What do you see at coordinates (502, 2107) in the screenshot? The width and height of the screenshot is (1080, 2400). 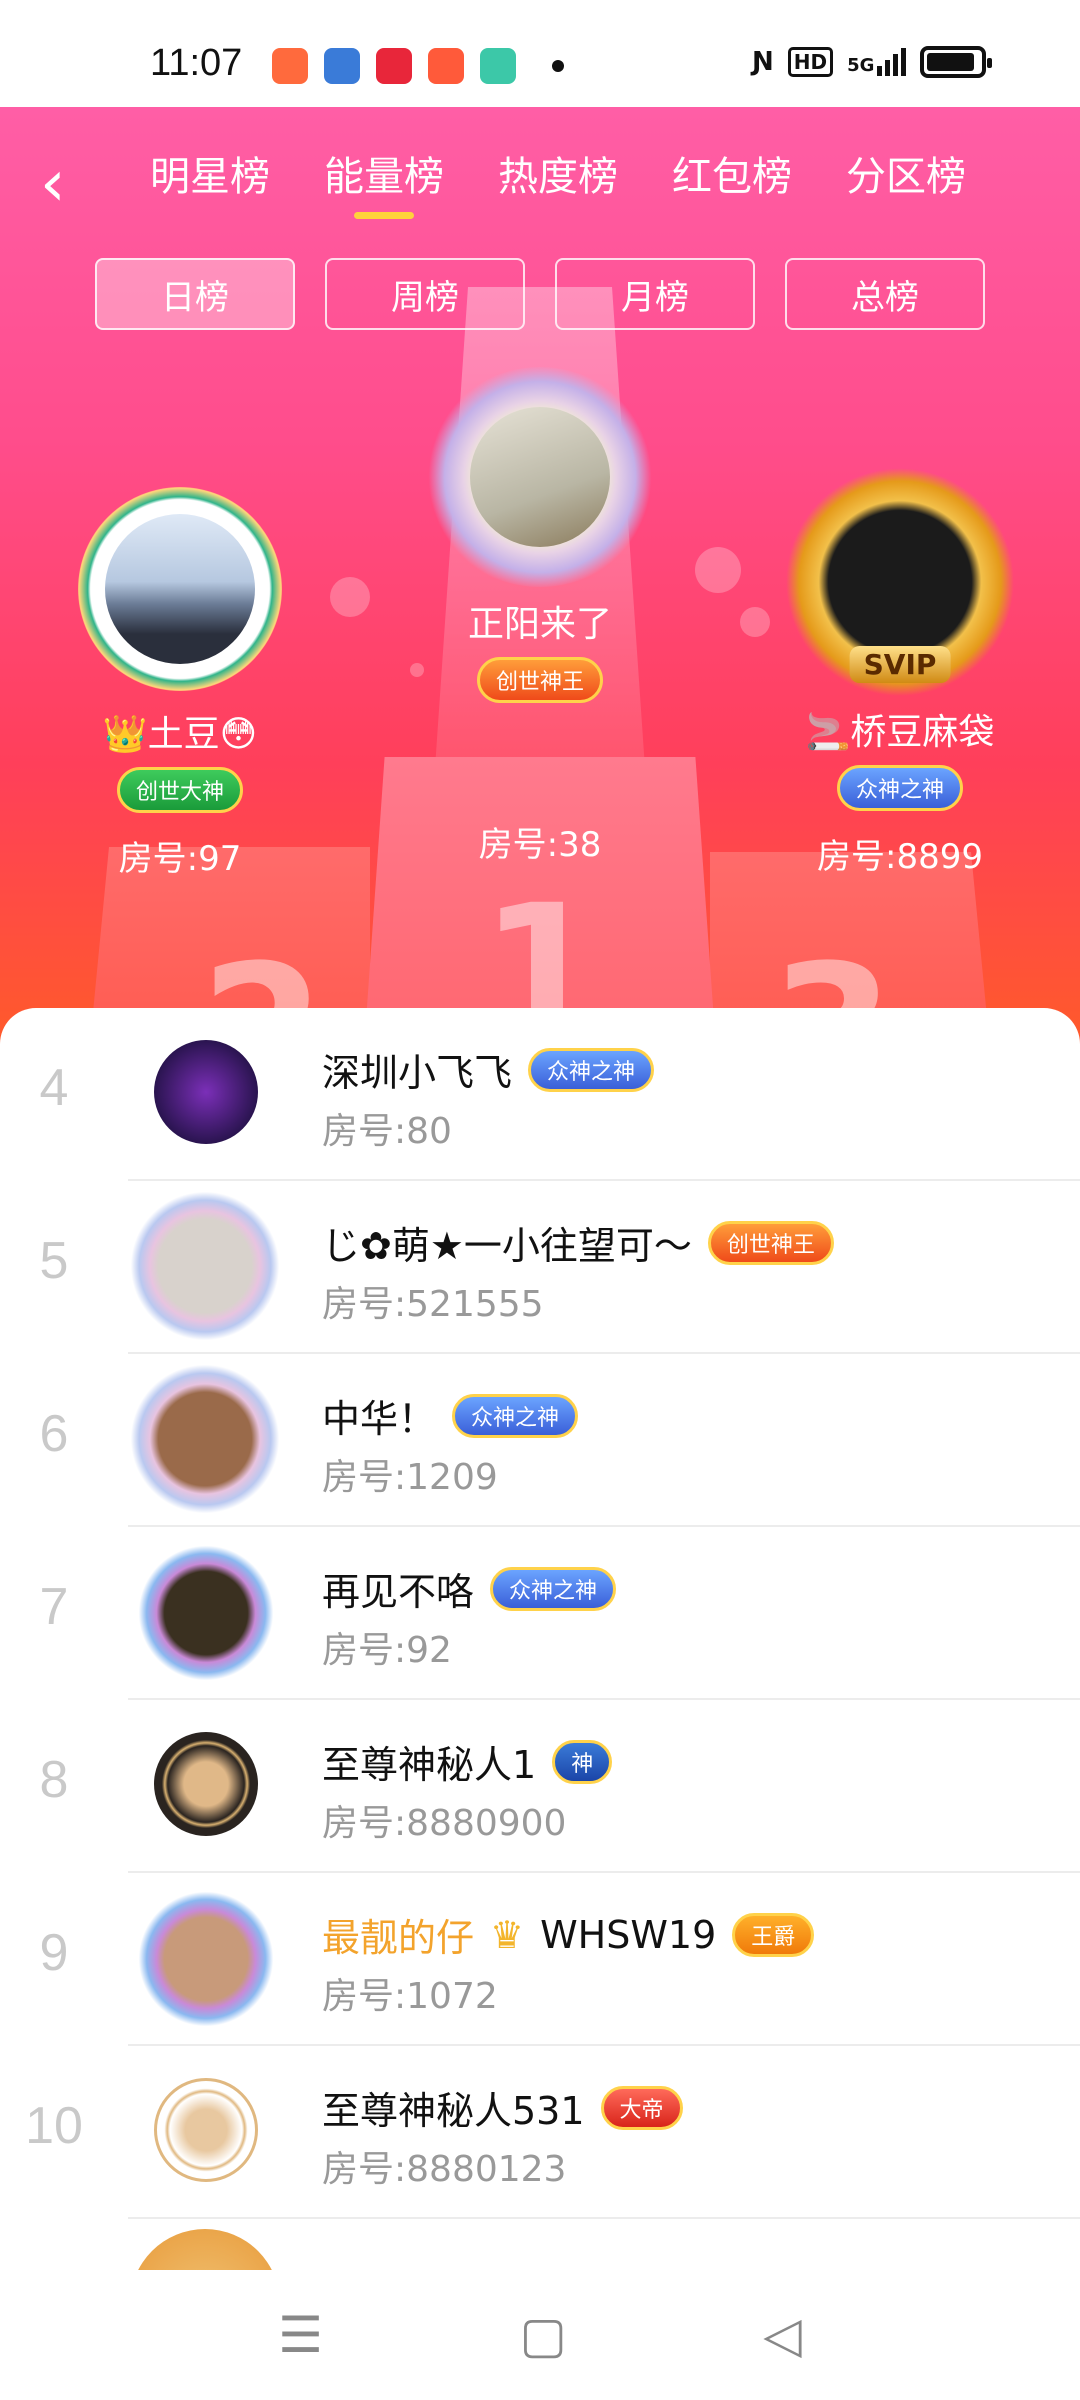 I see `user-name-line: 至尊神秘人531 大帝` at bounding box center [502, 2107].